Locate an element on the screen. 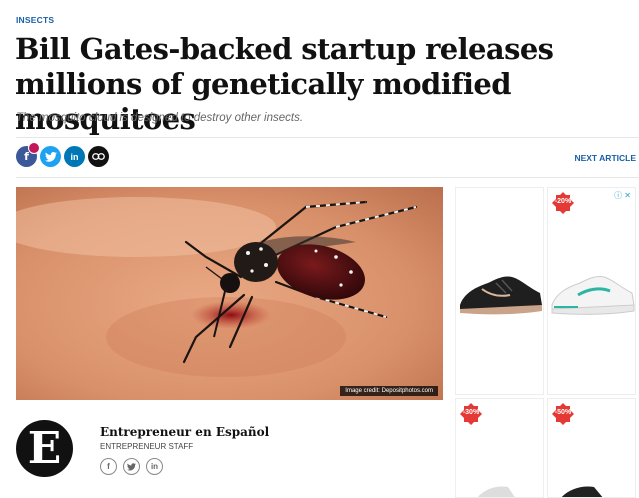  next-article-link: NEXT ARTICLE is located at coordinates (605, 158).